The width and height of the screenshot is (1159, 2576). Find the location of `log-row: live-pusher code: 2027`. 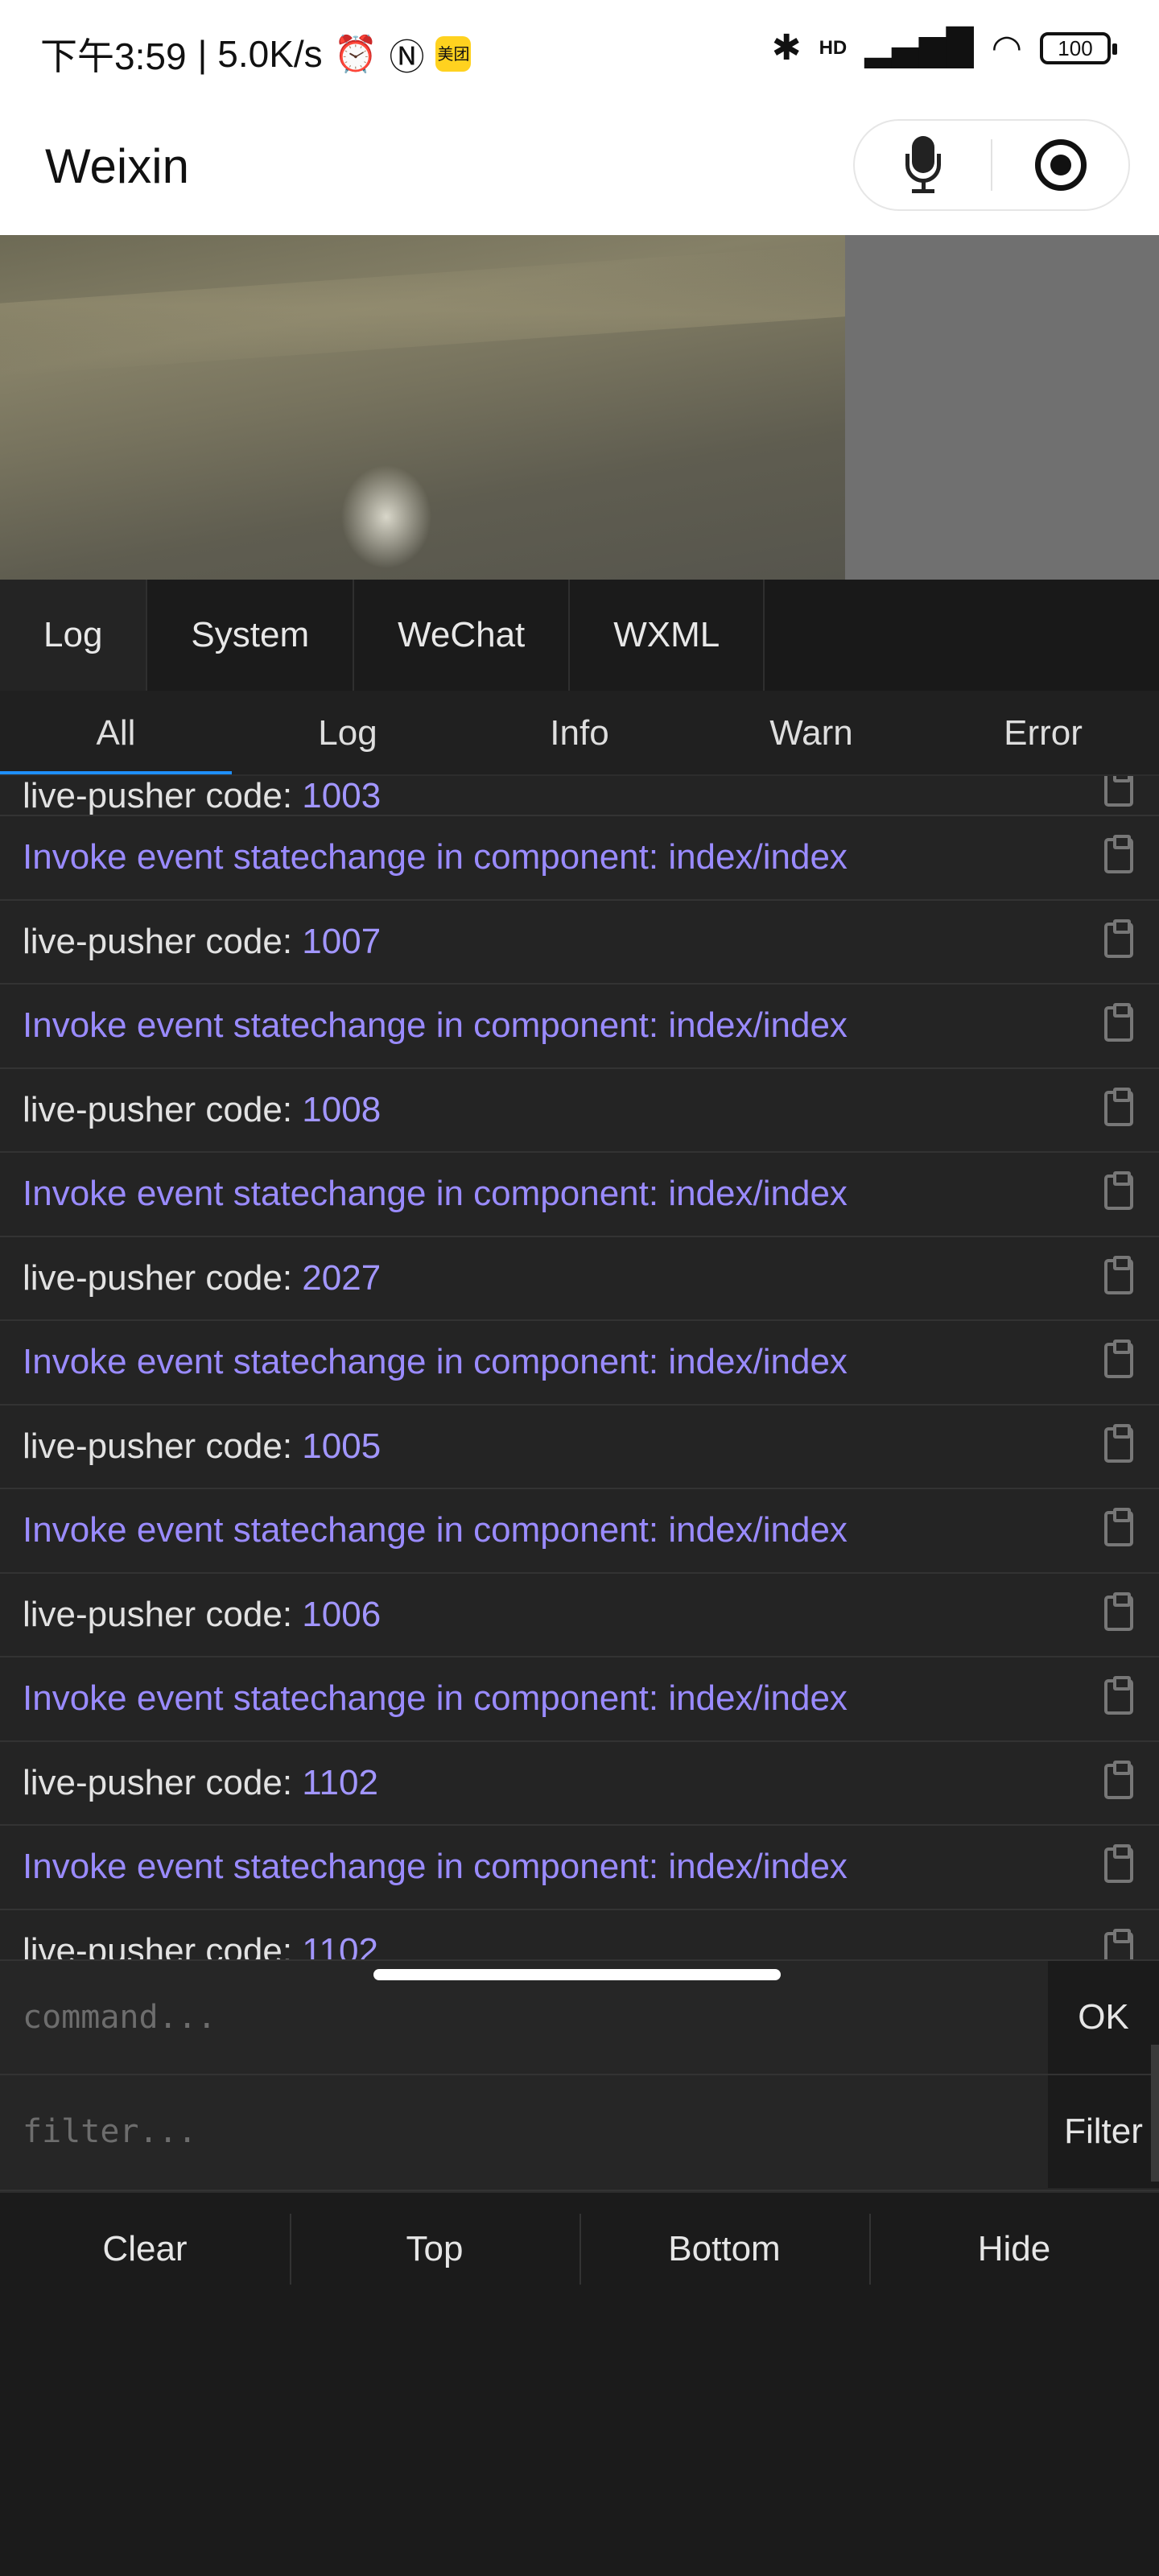

log-row: live-pusher code: 2027 is located at coordinates (579, 1279).